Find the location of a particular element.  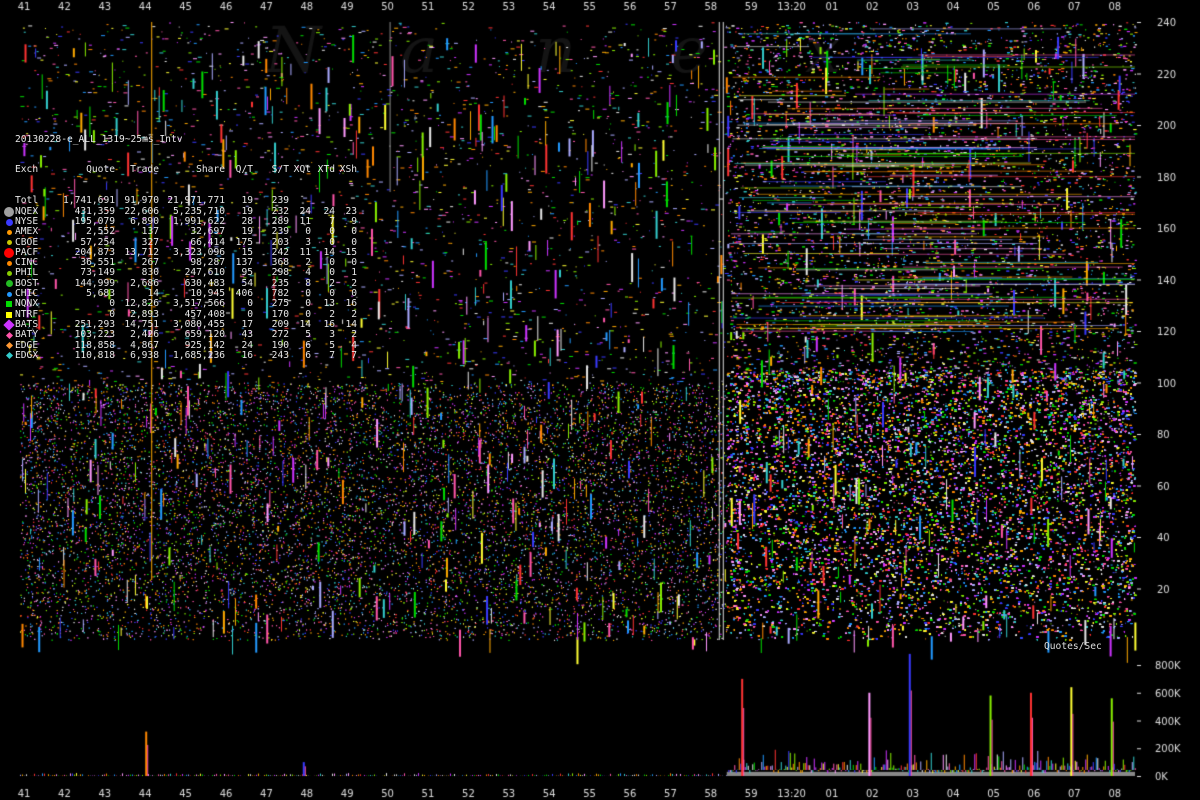

cell-share: 659,120 is located at coordinates (204, 335).